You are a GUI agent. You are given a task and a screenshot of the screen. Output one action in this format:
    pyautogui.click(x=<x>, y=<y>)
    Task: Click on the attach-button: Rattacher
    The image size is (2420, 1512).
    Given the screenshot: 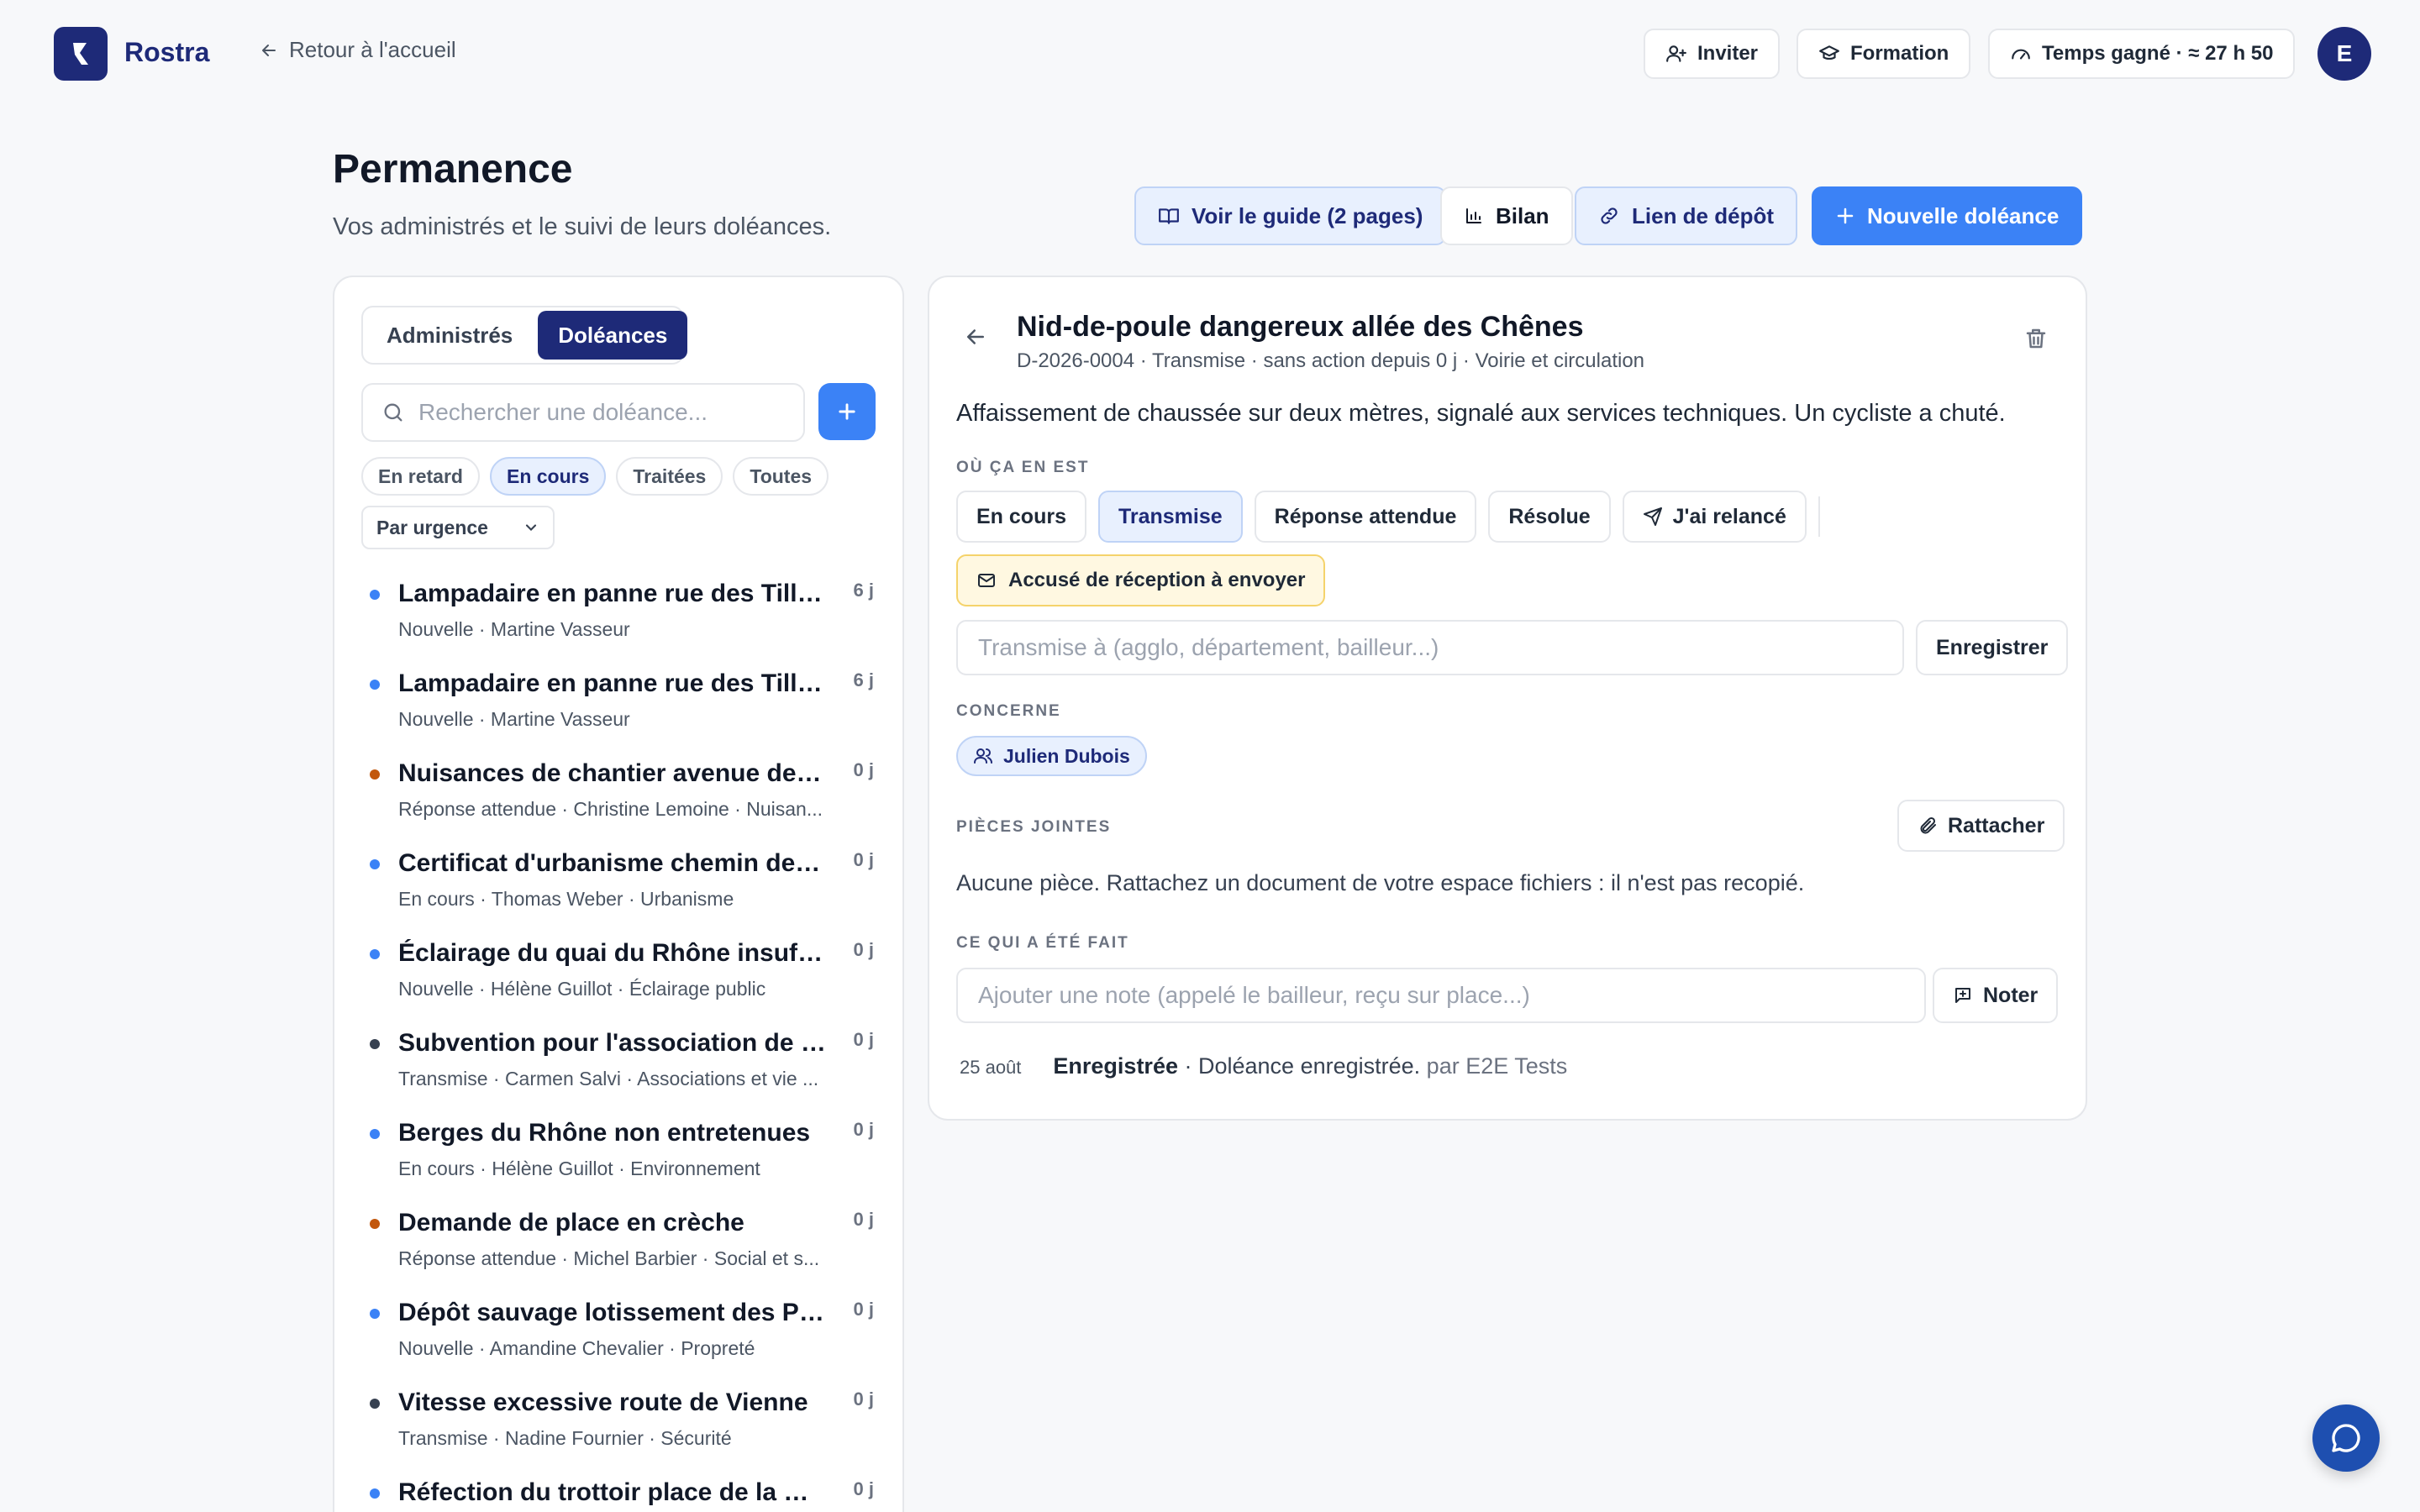 What is the action you would take?
    pyautogui.click(x=1981, y=826)
    